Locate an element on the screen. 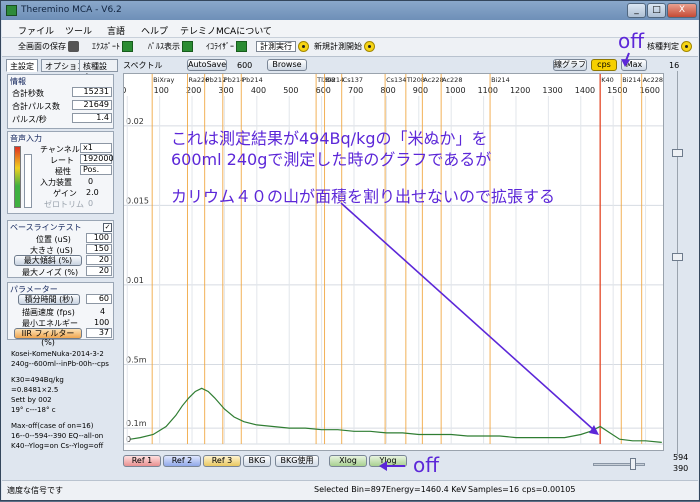 This screenshot has height=502, width=700. arrowhead-max is located at coordinates (625, 63).